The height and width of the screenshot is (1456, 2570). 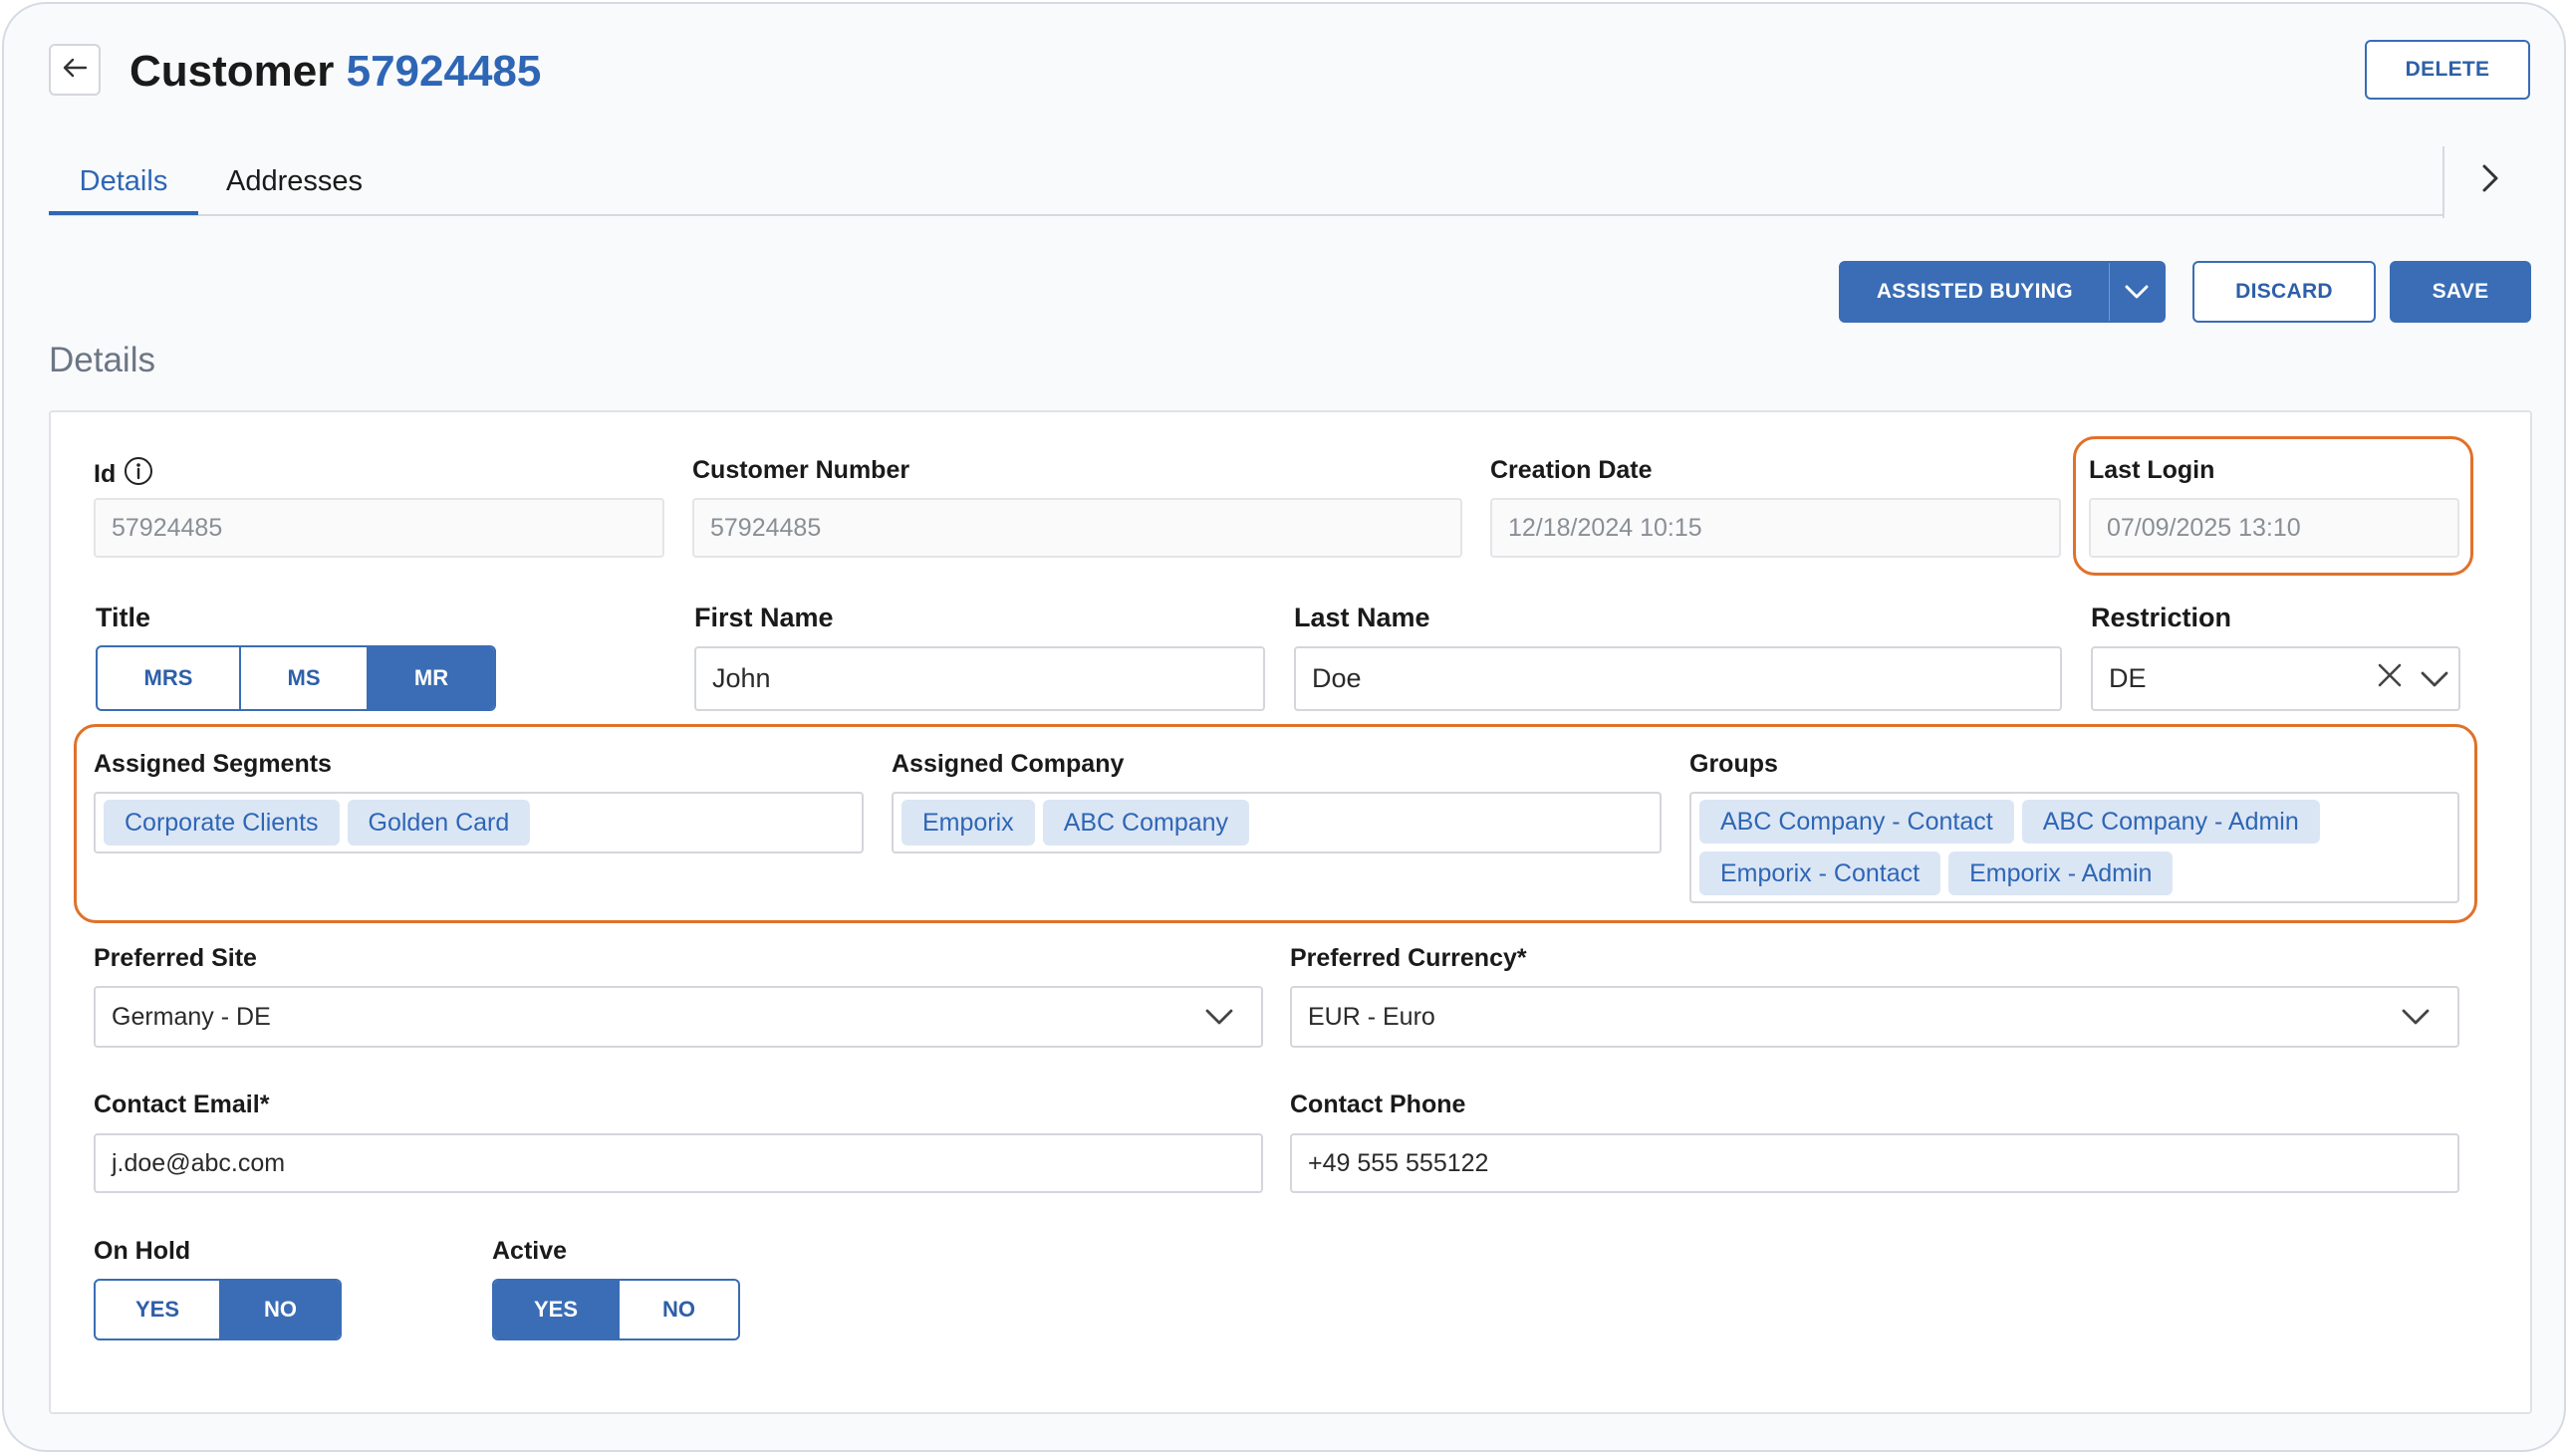 I want to click on customer-number-title: 57924485, so click(x=444, y=71).